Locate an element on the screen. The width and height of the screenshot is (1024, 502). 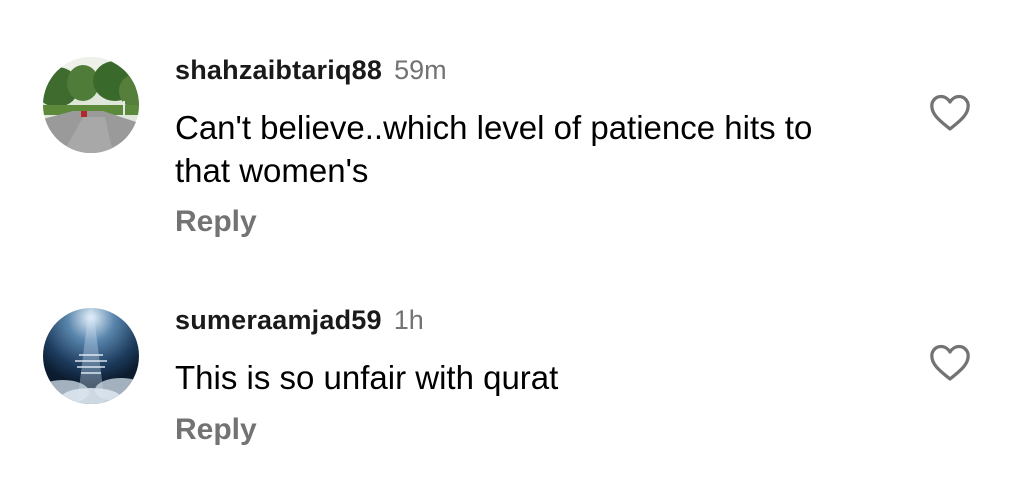
comment-header: shahzaibtariq88 59m is located at coordinates (311, 70).